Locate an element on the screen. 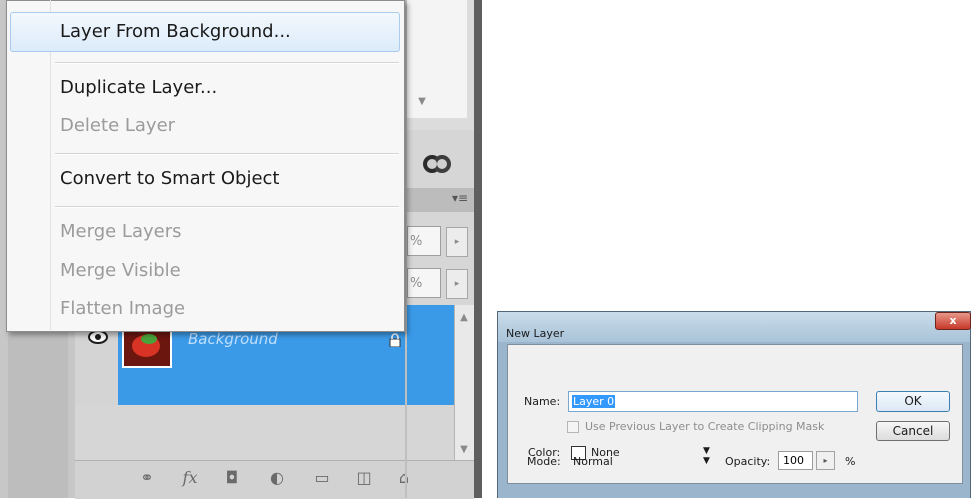 This screenshot has height=499, width=971. mode-dropdown: Normal is located at coordinates (593, 461).